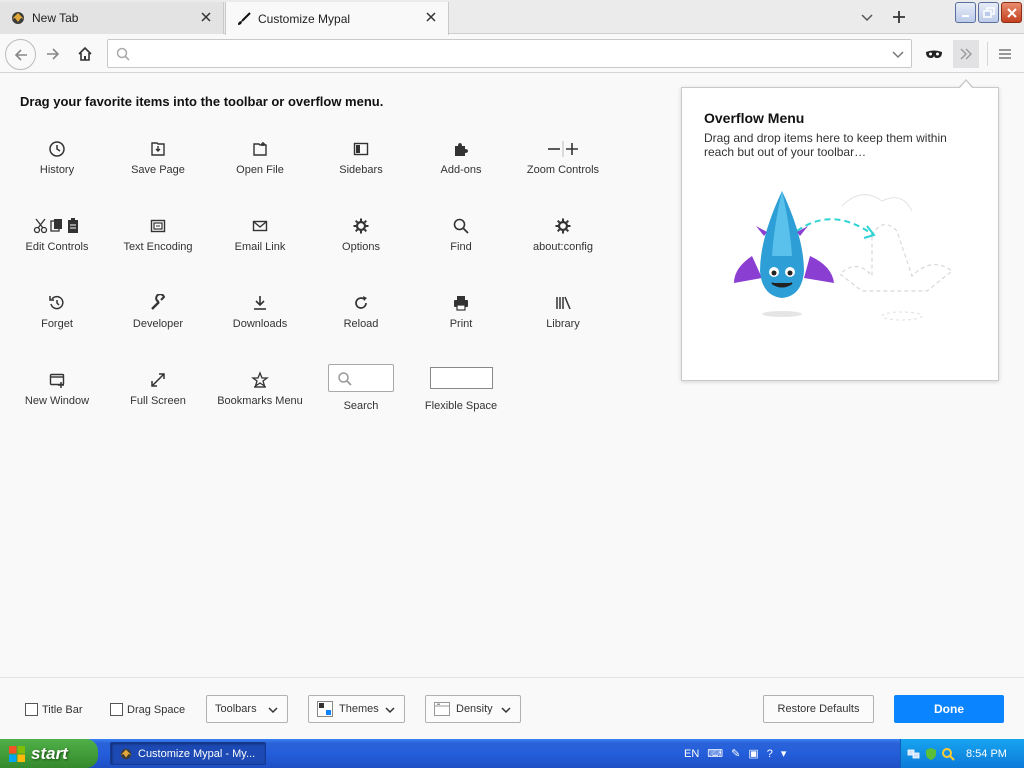 This screenshot has width=1024, height=768. What do you see at coordinates (260, 149) in the screenshot?
I see `open-file-icon` at bounding box center [260, 149].